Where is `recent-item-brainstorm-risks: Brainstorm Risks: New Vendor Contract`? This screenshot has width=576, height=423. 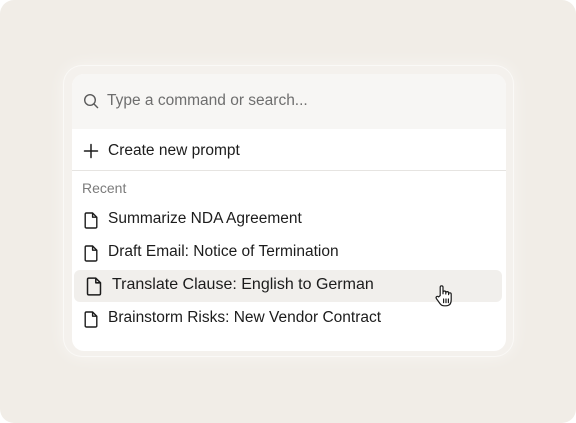
recent-item-brainstorm-risks: Brainstorm Risks: New Vendor Contract is located at coordinates (288, 319).